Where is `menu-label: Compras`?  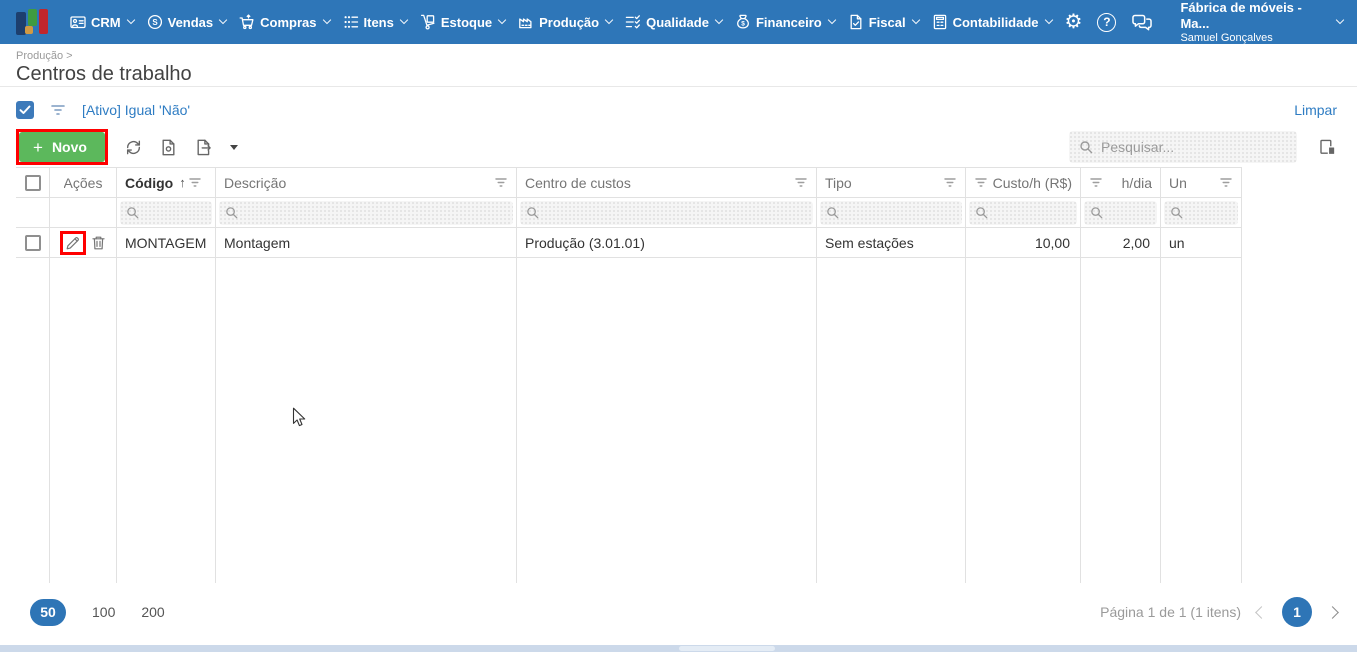 menu-label: Compras is located at coordinates (288, 22).